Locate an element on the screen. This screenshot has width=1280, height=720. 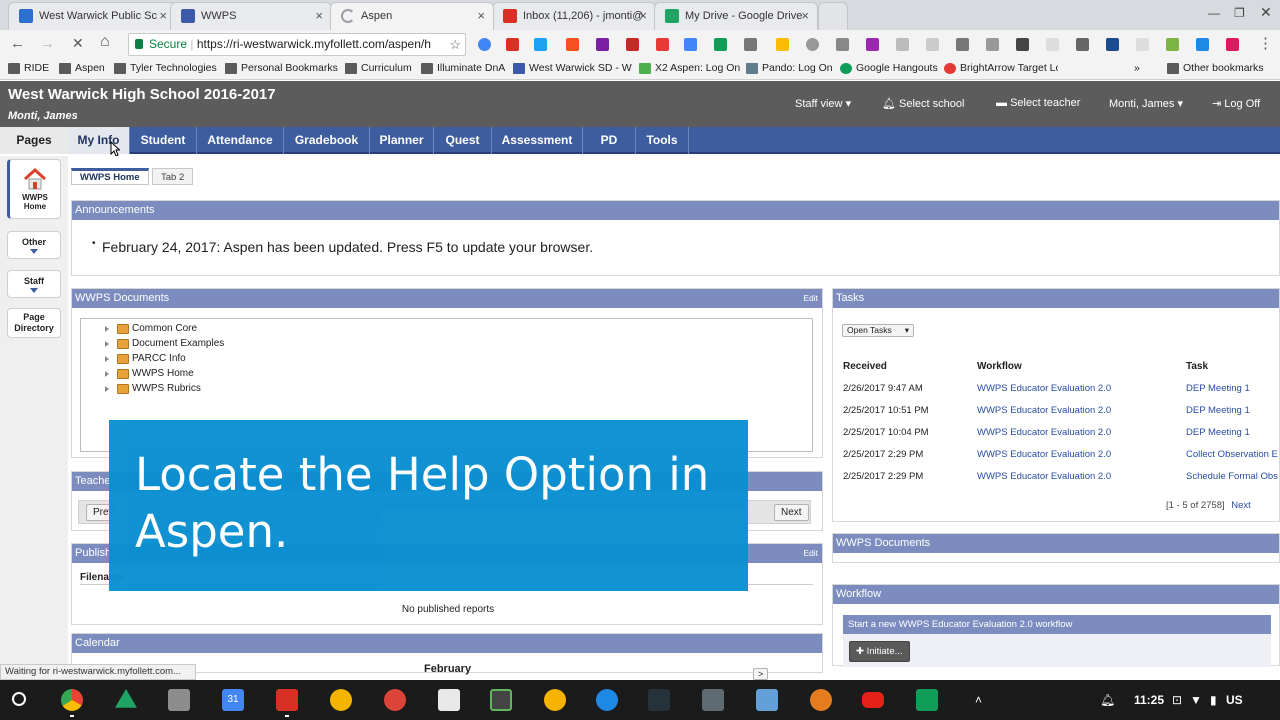
bookmark-item: Aspen is located at coordinates (82, 68).